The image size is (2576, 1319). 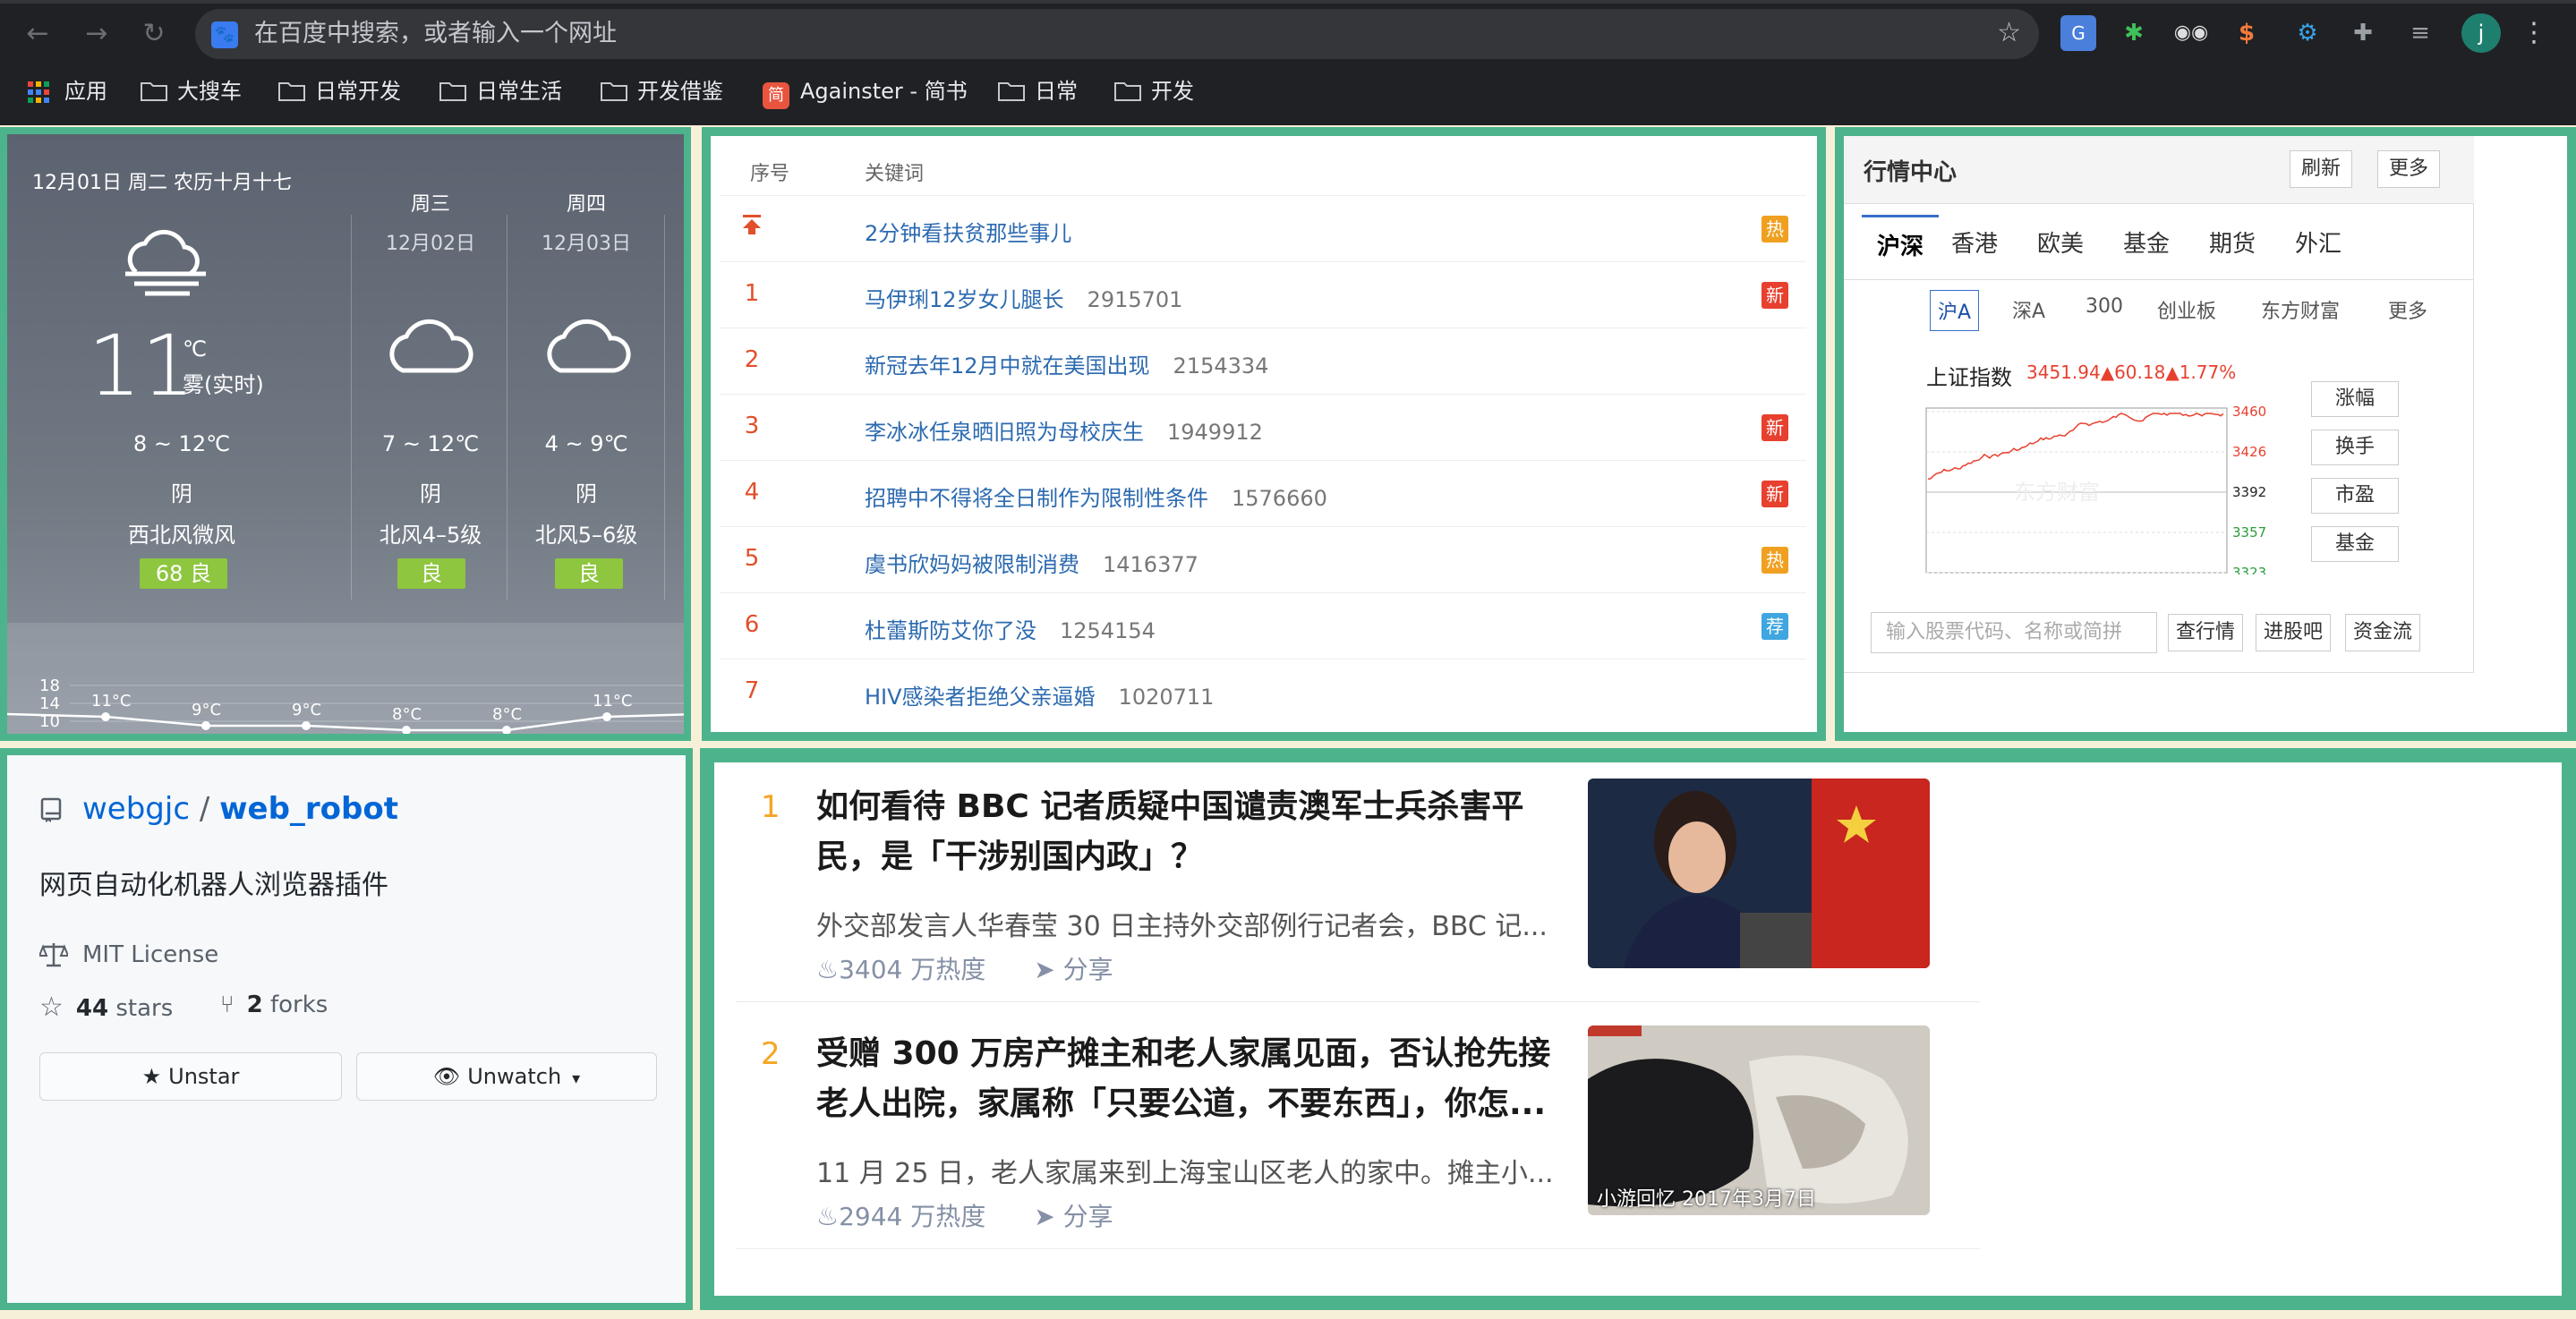 I want to click on bookmark-daily-life: 日常生活, so click(x=500, y=91).